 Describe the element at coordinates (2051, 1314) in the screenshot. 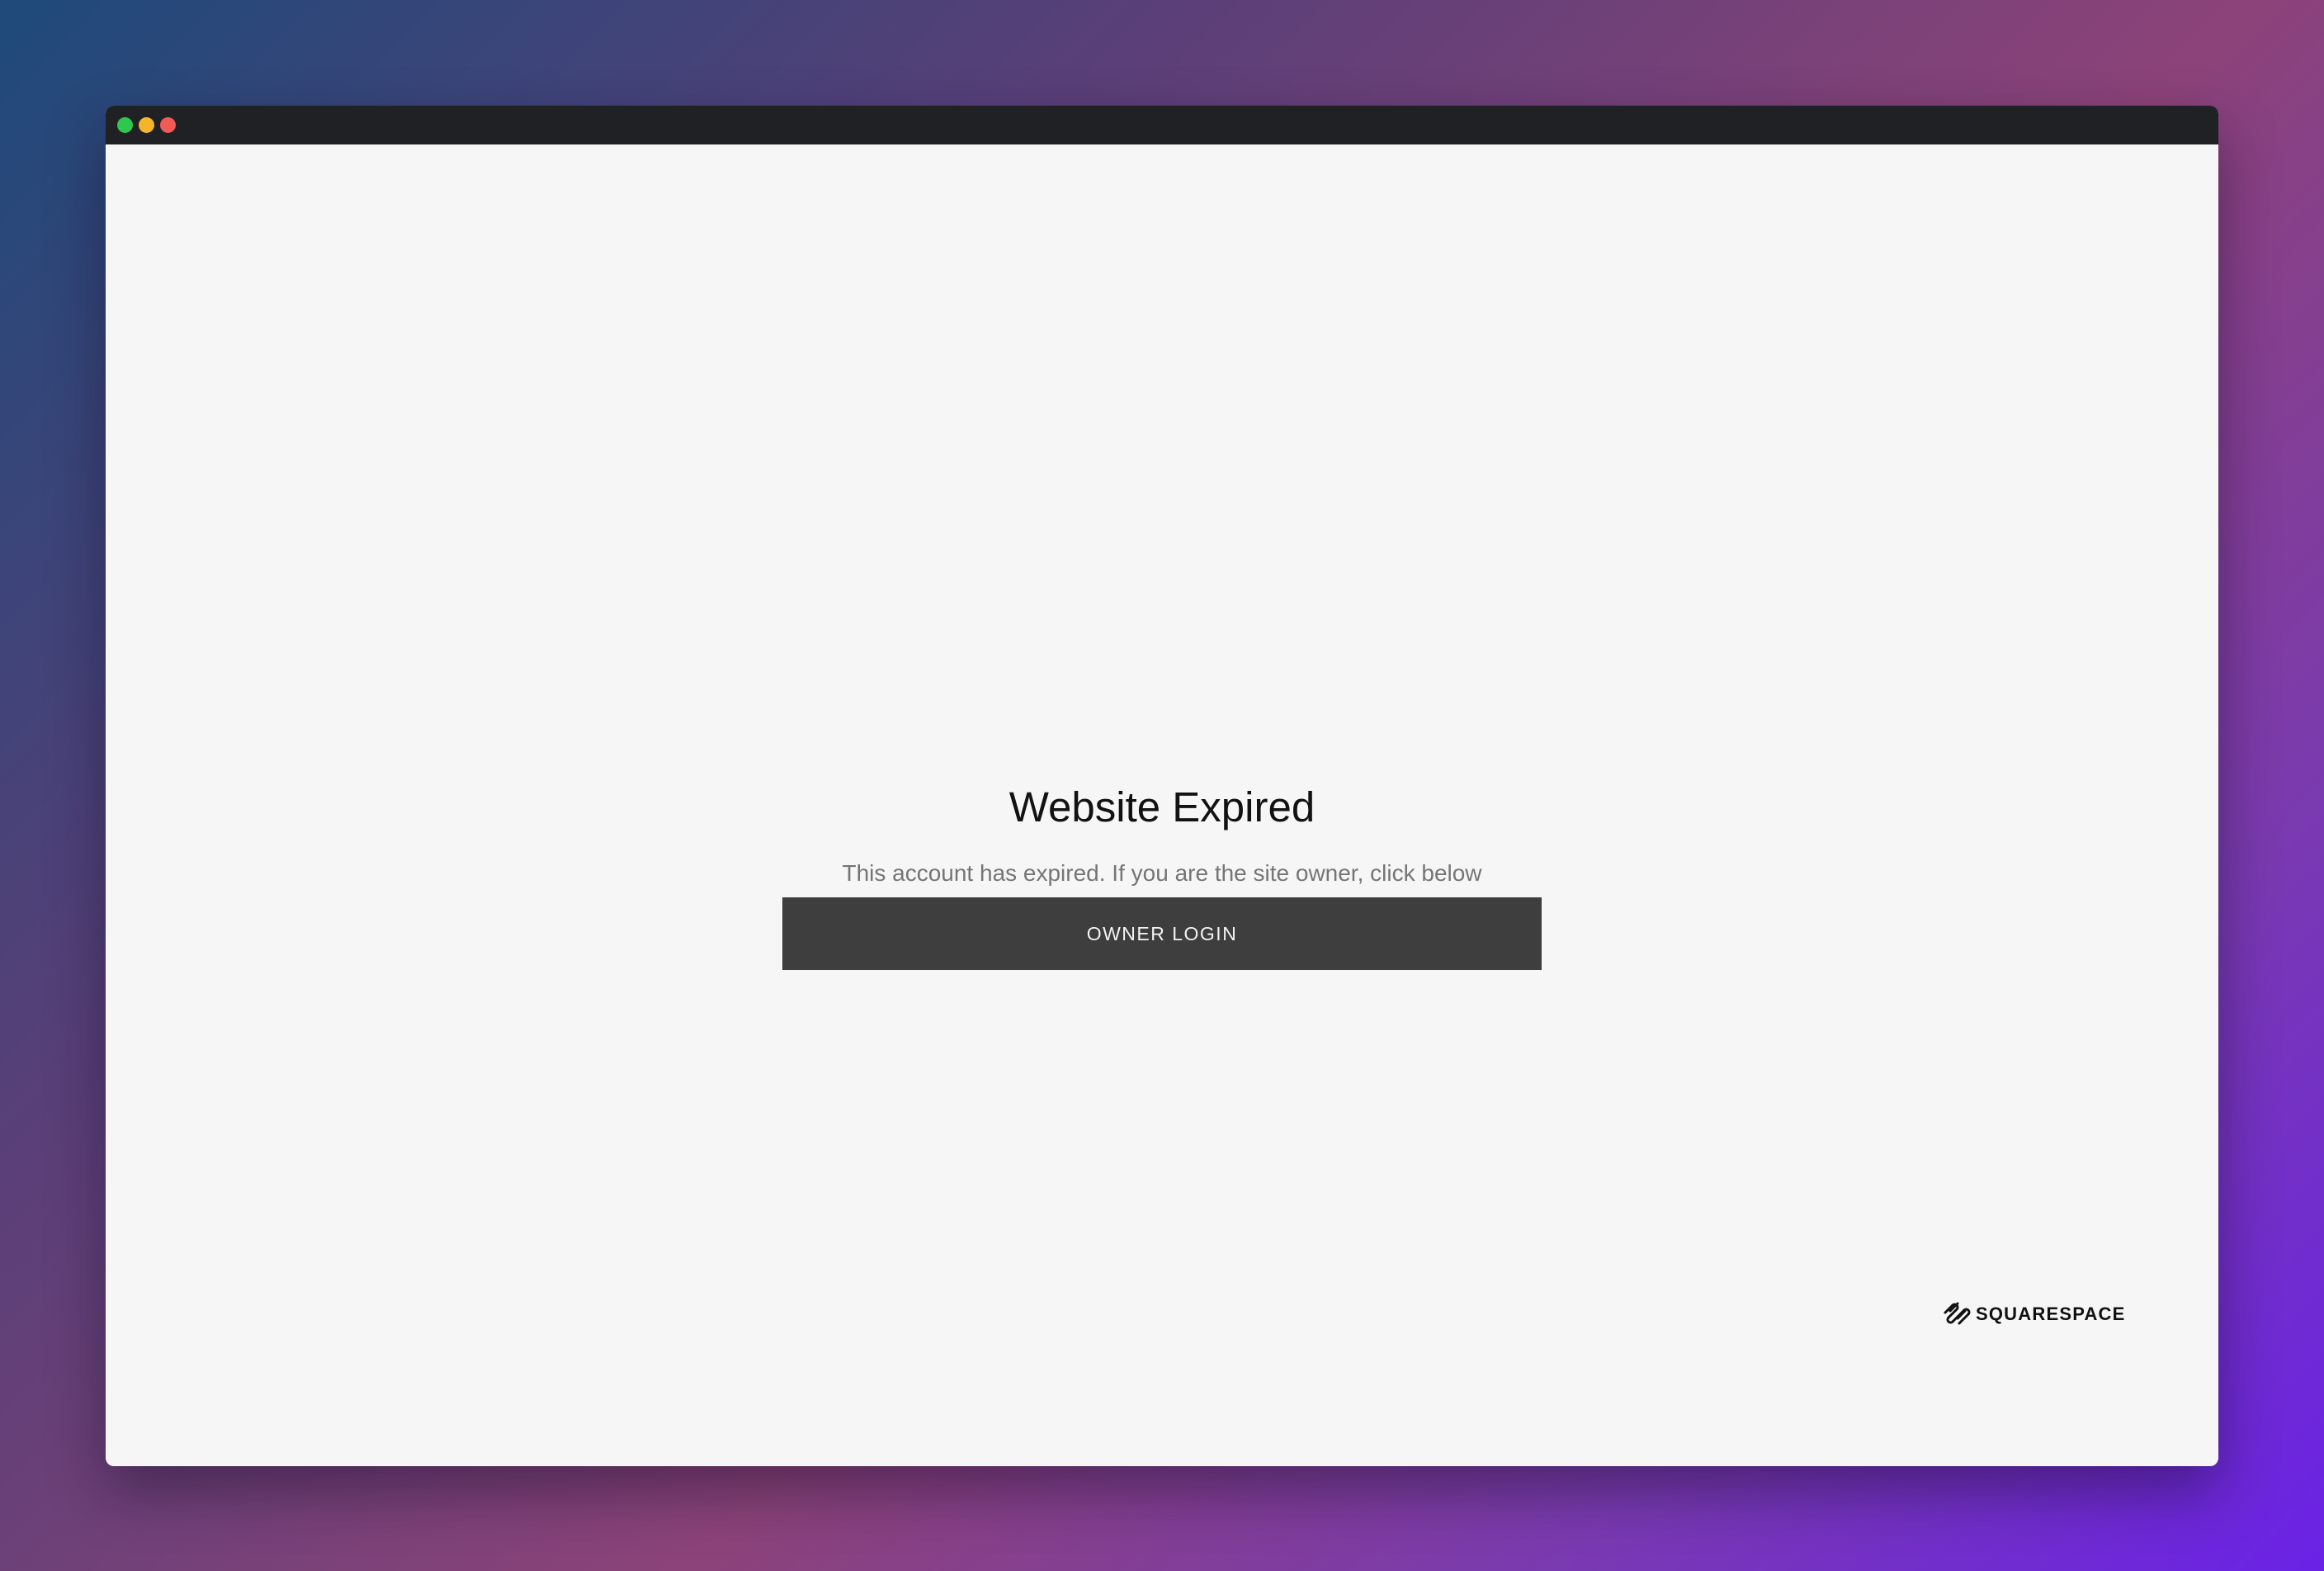

I see `brand-name: SQUARESPACE` at that location.